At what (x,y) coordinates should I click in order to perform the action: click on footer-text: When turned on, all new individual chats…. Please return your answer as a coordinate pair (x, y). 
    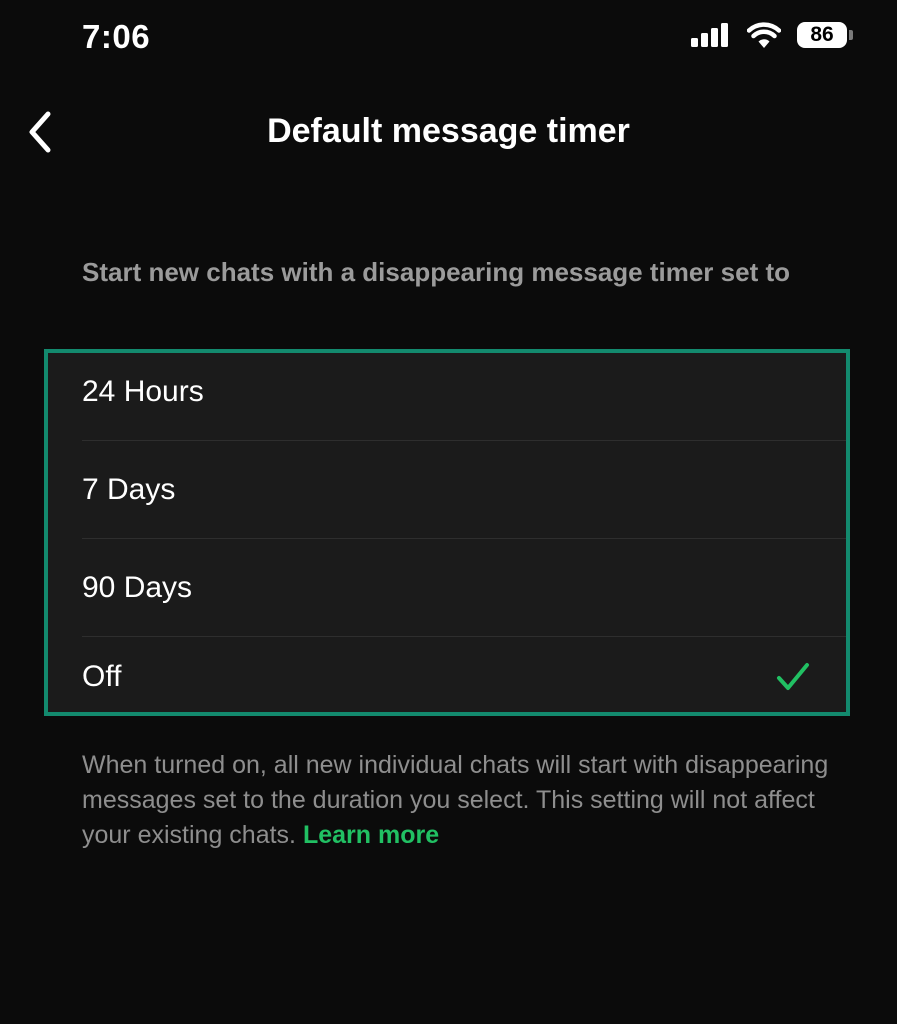
    Looking at the image, I should click on (455, 800).